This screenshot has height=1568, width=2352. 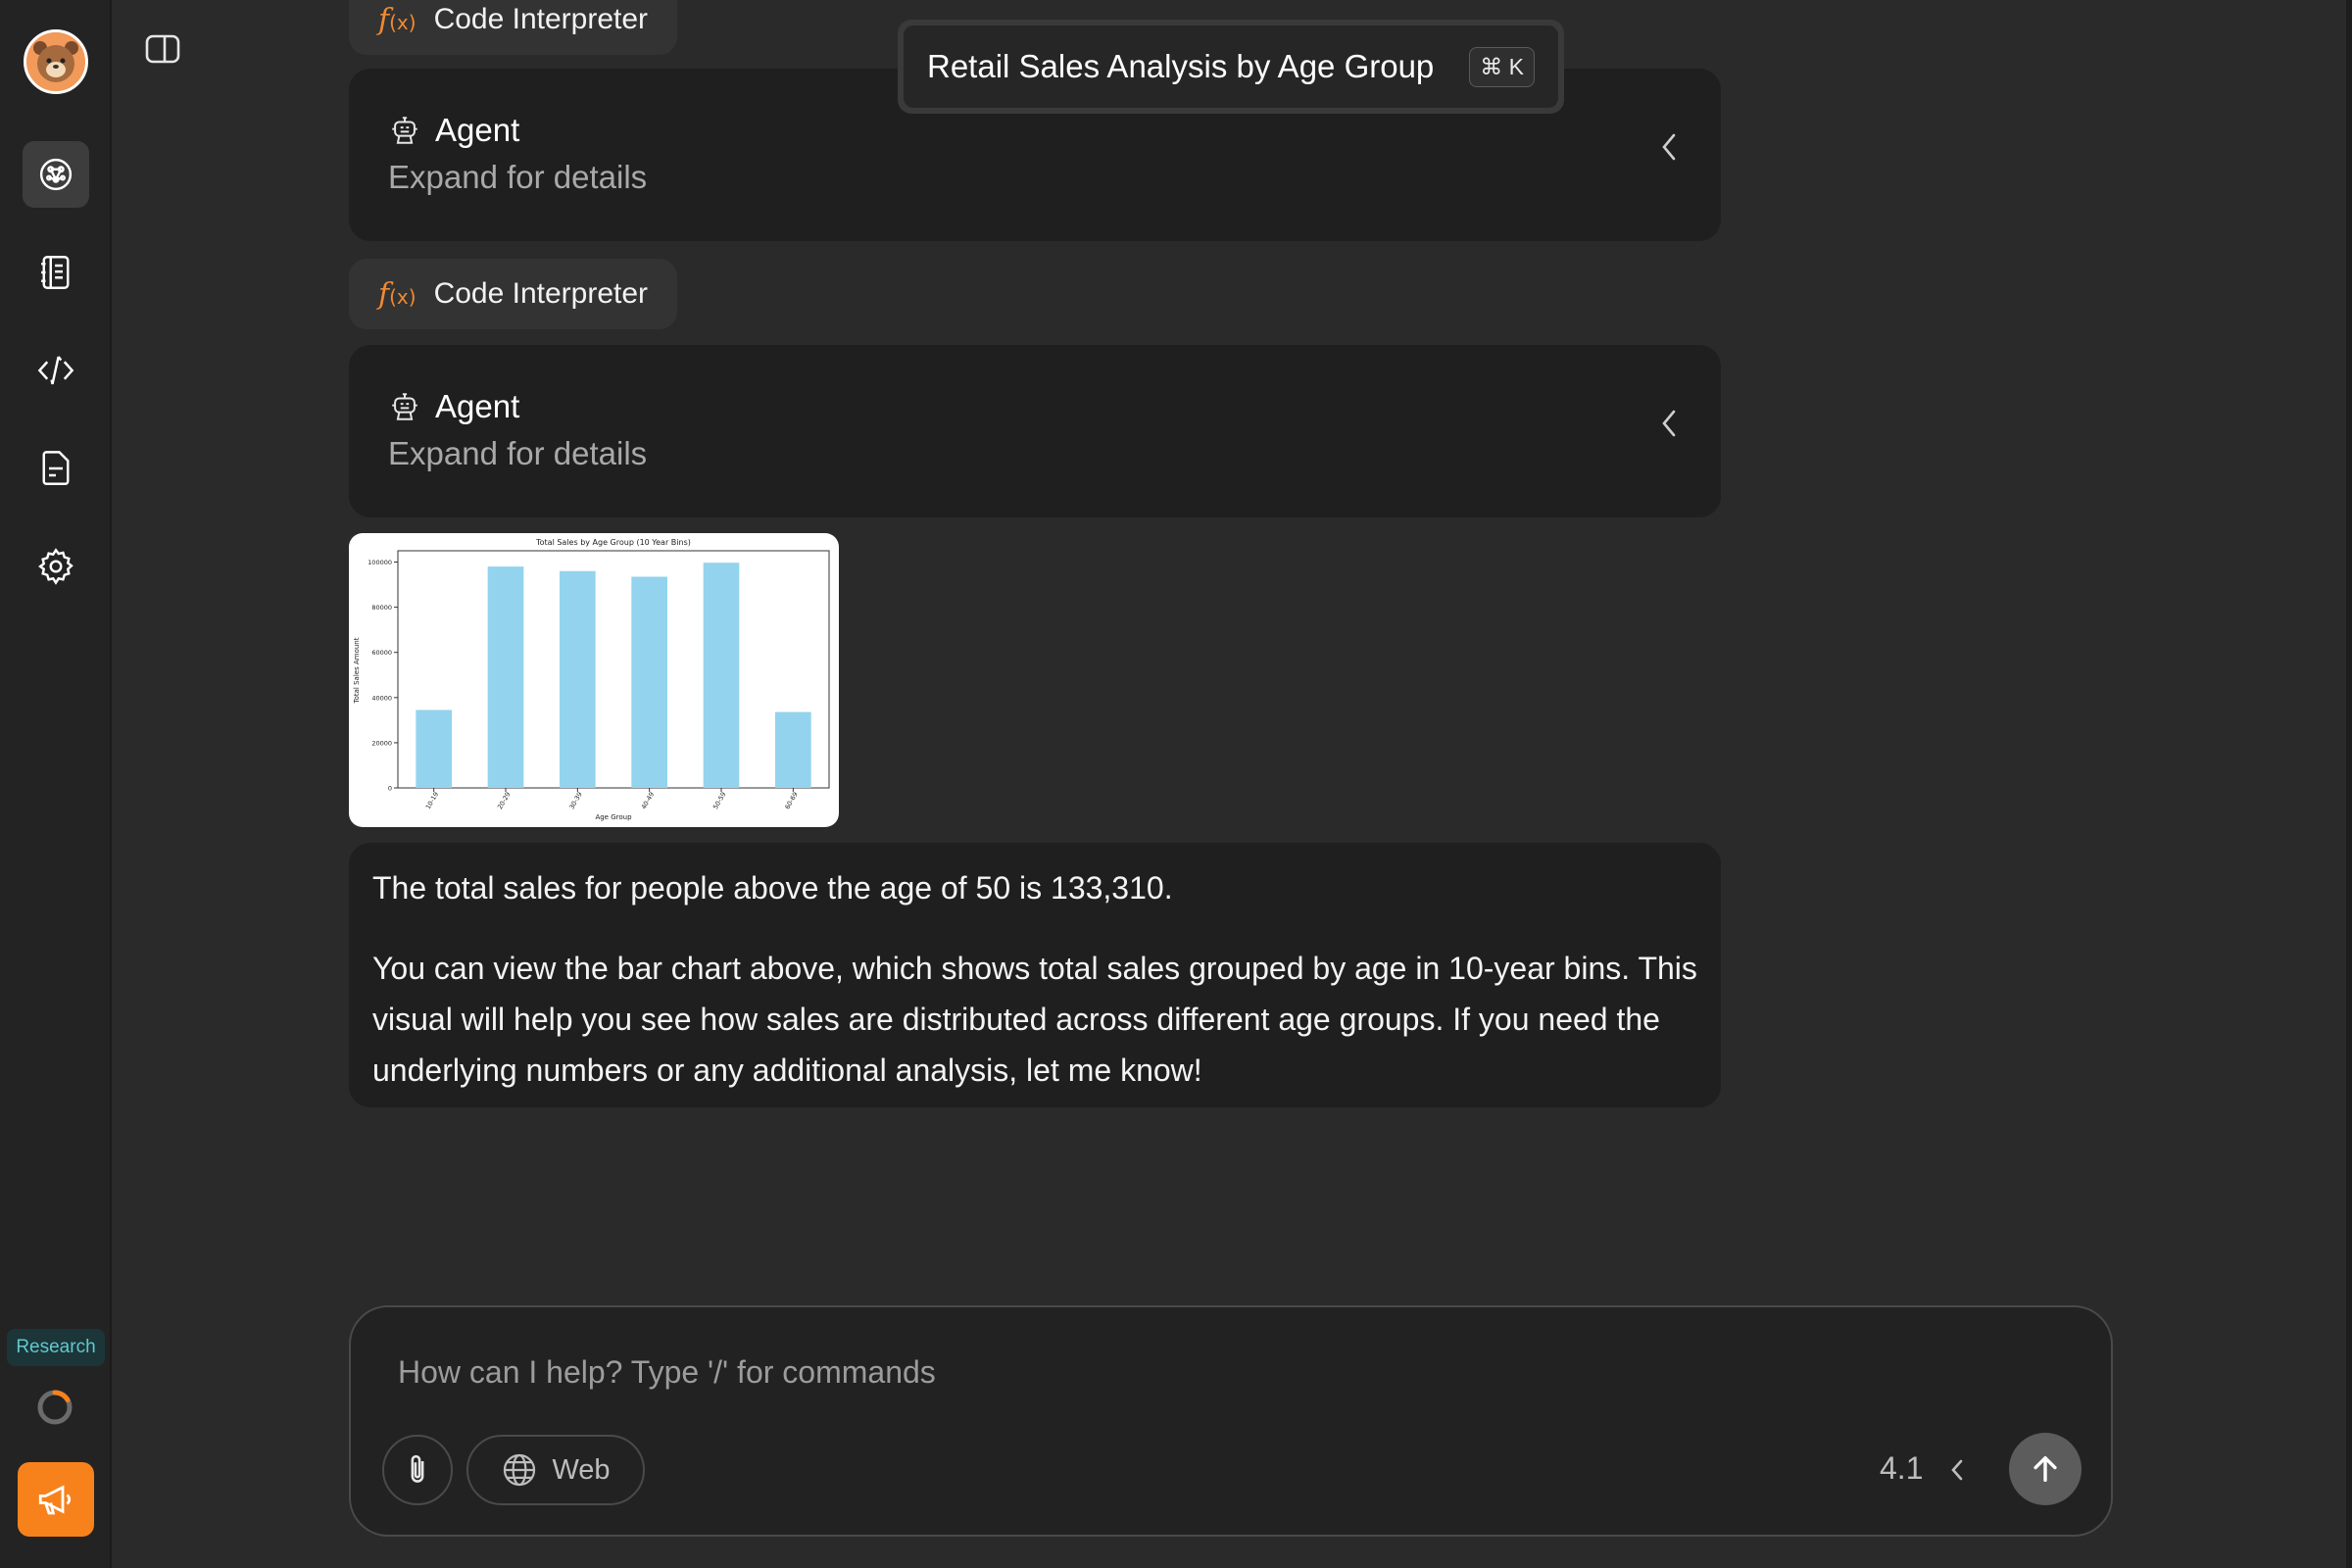 I want to click on megaphone-icon, so click(x=55, y=1500).